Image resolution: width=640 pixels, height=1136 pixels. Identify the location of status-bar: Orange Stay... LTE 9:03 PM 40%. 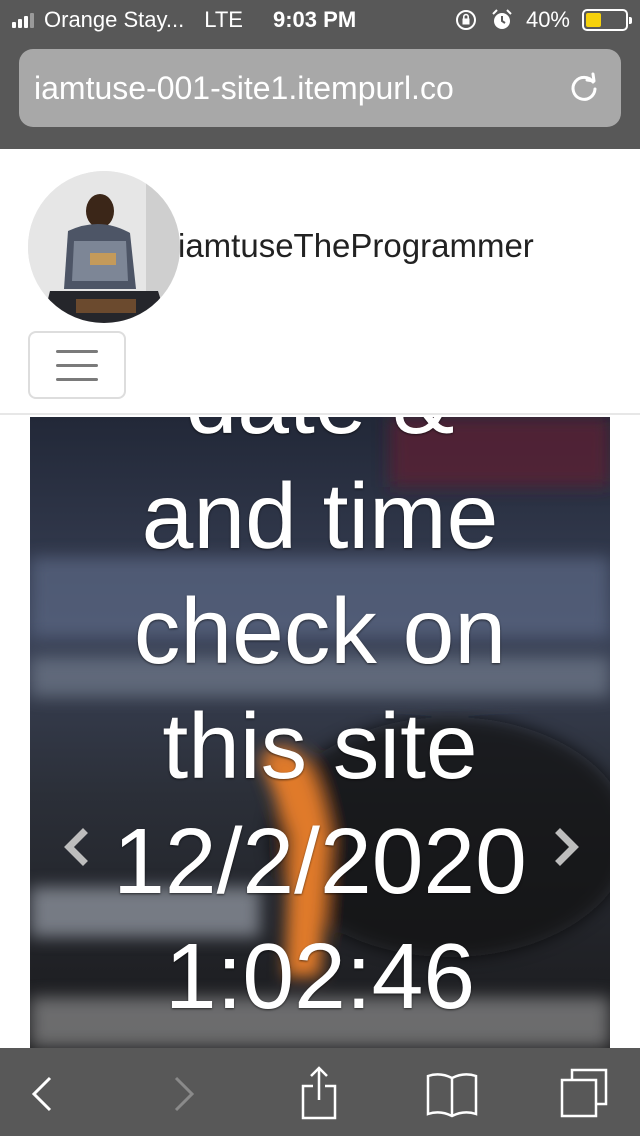
(320, 20).